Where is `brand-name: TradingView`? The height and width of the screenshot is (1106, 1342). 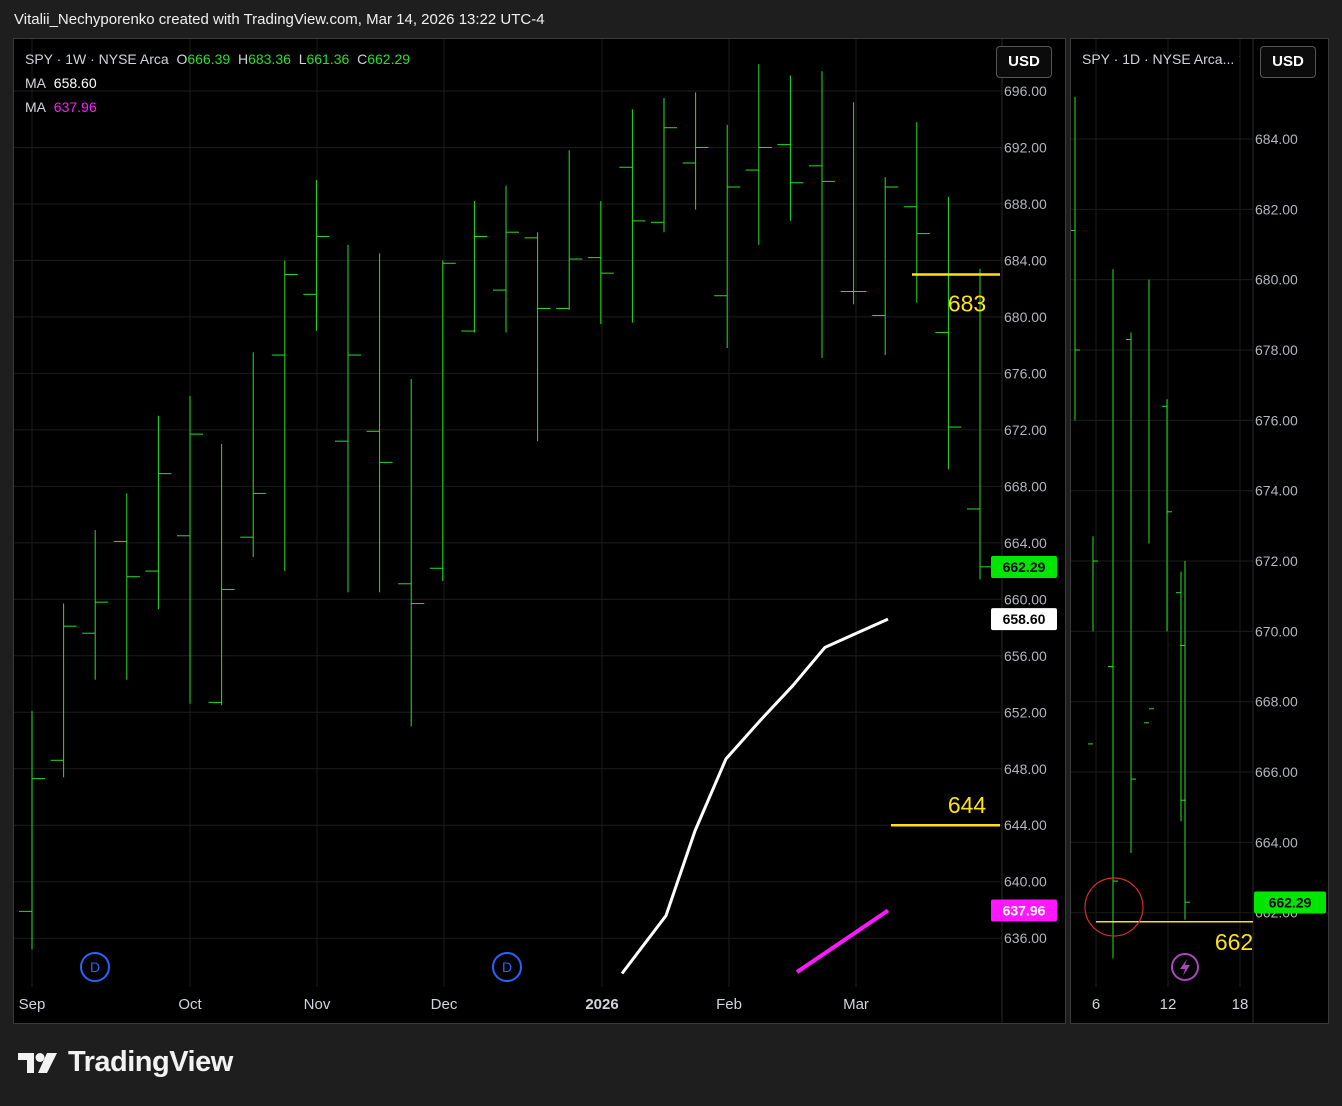
brand-name: TradingView is located at coordinates (150, 1062).